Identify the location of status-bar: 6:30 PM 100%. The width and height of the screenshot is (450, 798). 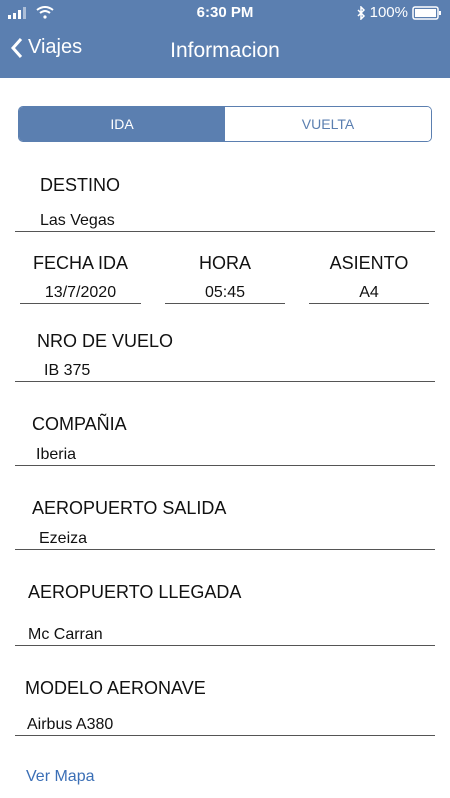
(225, 13).